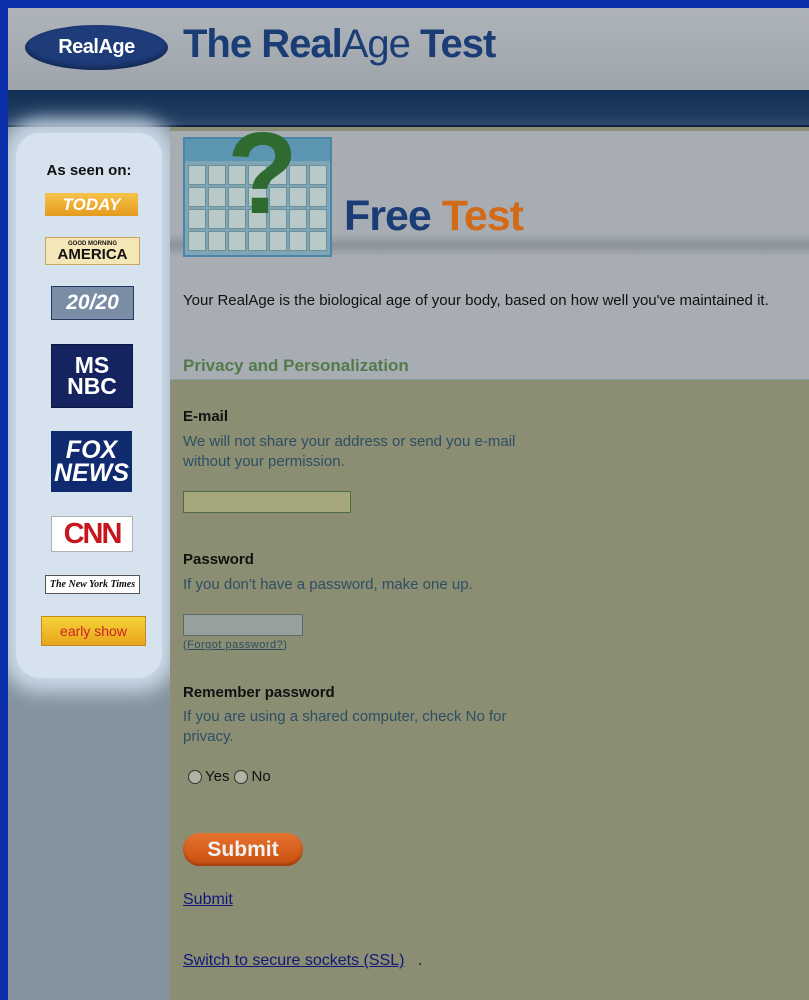 Image resolution: width=809 pixels, height=1000 pixels. What do you see at coordinates (452, 44) in the screenshot?
I see `site-title-part3: Test` at bounding box center [452, 44].